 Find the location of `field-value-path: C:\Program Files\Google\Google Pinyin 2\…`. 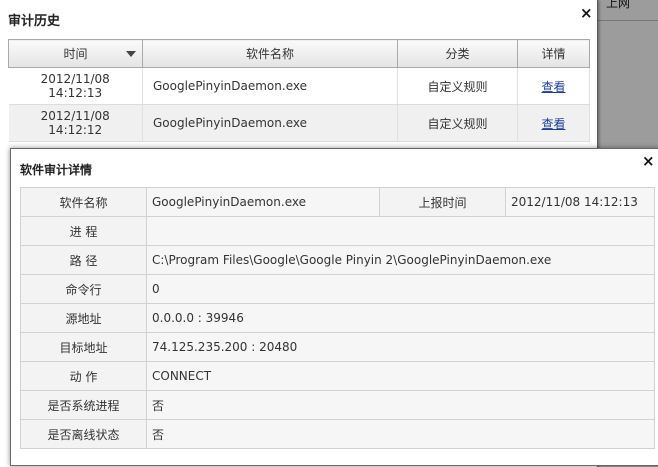

field-value-path: C:\Program Files\Google\Google Pinyin 2\… is located at coordinates (400, 260).